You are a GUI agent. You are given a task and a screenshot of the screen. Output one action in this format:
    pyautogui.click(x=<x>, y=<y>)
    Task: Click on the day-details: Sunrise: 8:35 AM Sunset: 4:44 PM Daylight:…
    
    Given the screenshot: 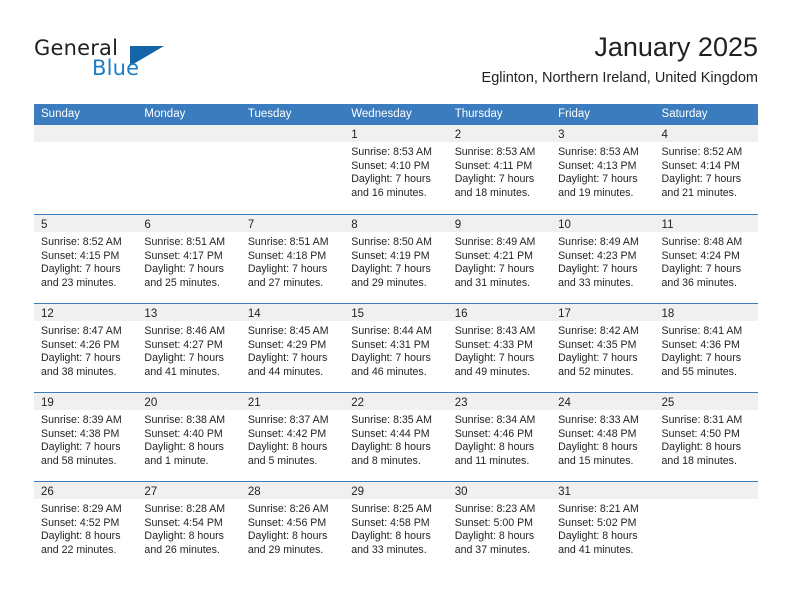 What is the action you would take?
    pyautogui.click(x=395, y=439)
    